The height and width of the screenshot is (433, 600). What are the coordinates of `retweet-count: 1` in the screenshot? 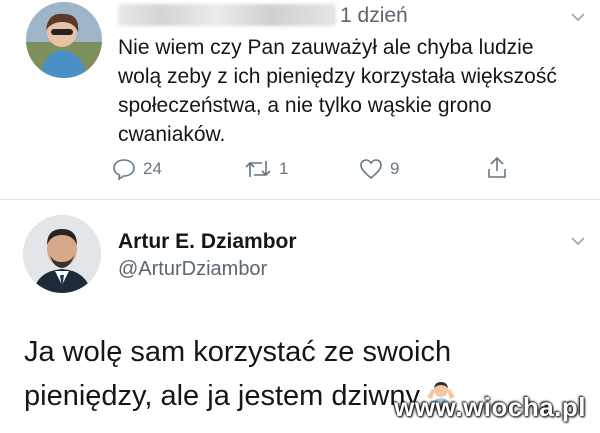 It's located at (284, 168).